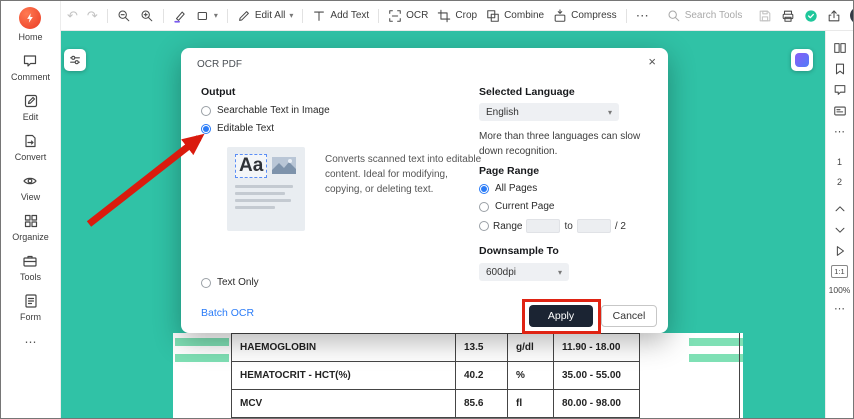 Image resolution: width=854 pixels, height=419 pixels. What do you see at coordinates (227, 313) in the screenshot?
I see `batch-ocr-link: Batch OCR` at bounding box center [227, 313].